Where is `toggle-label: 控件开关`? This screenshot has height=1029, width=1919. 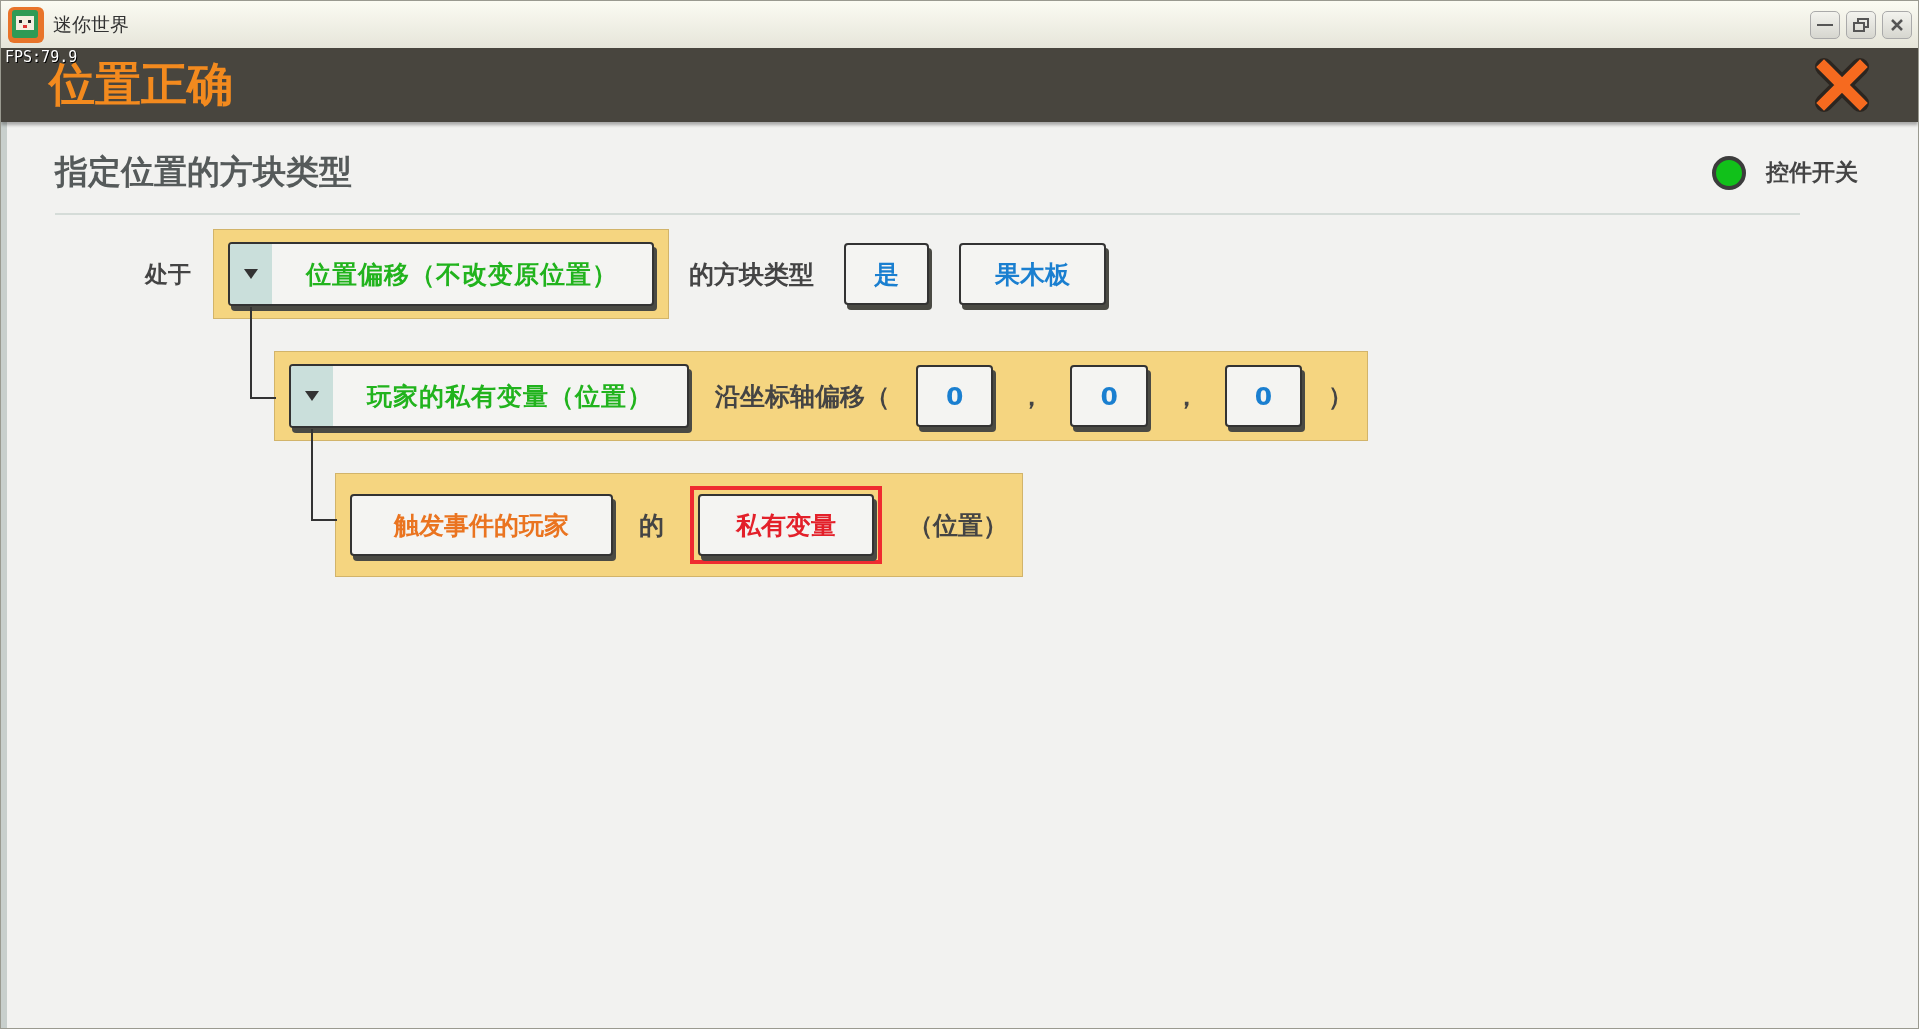 toggle-label: 控件开关 is located at coordinates (1812, 172).